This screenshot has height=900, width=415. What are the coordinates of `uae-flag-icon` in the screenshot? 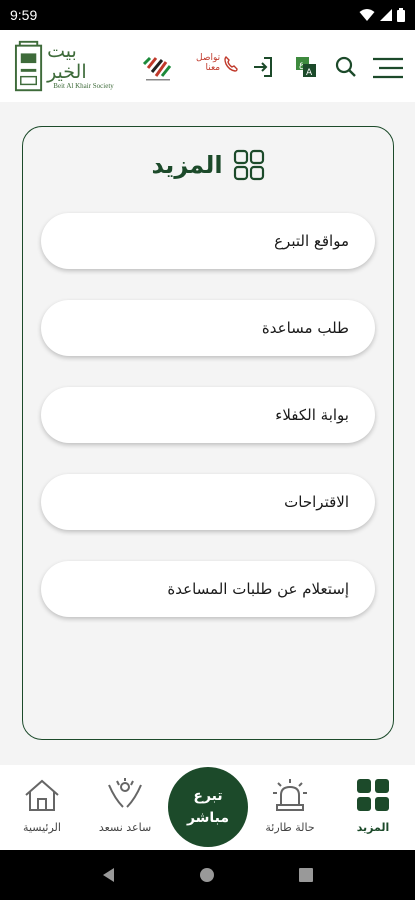 It's located at (157, 68).